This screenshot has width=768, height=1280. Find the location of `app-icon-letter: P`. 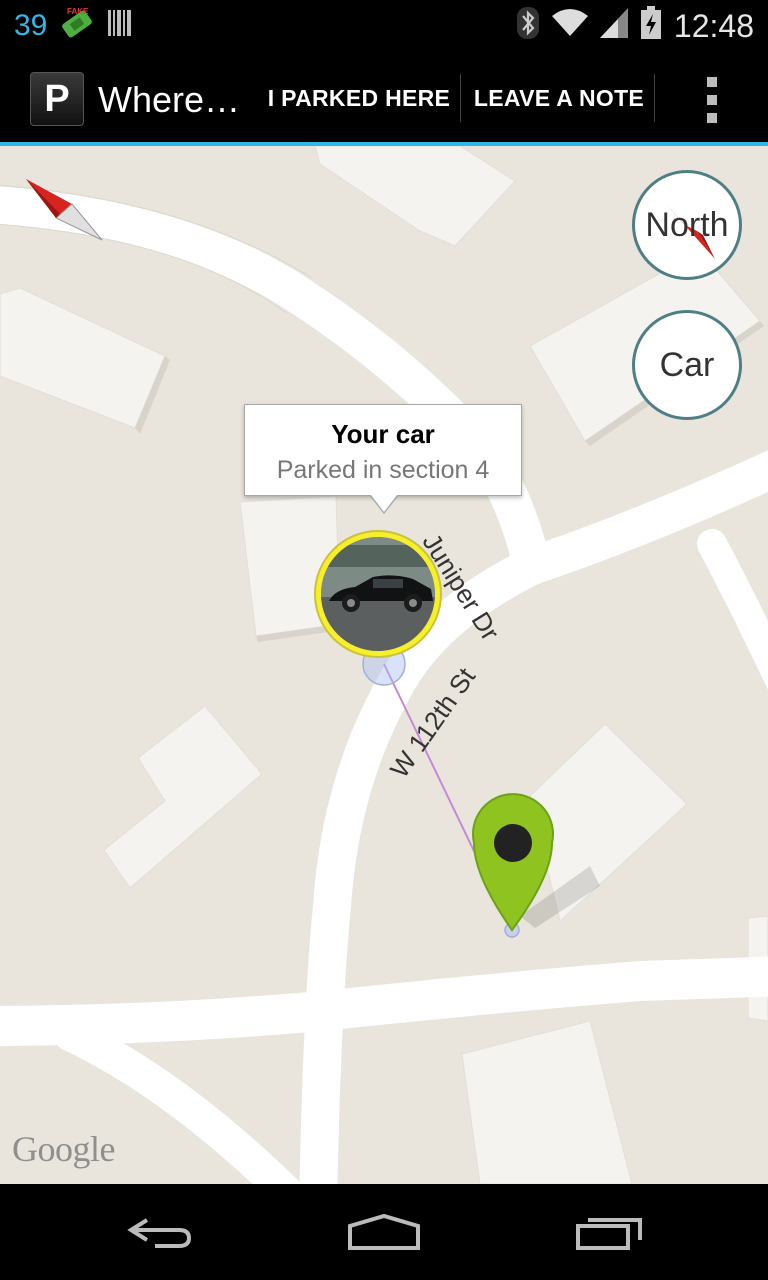

app-icon-letter: P is located at coordinates (57, 98).